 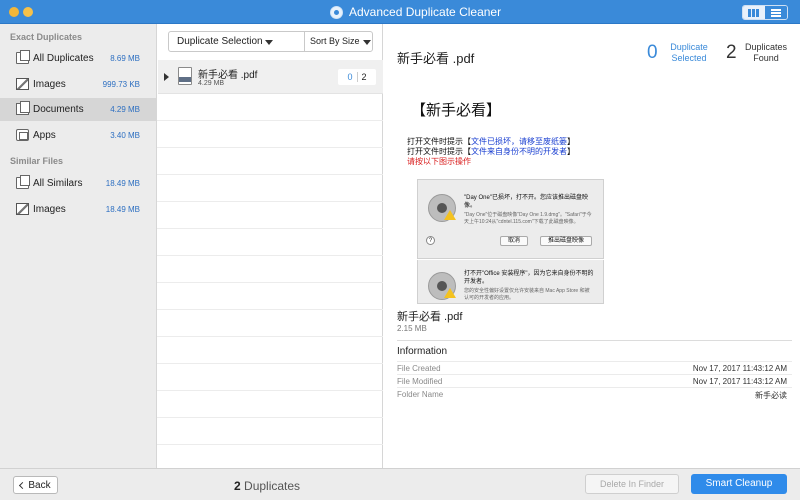 I want to click on list-view-icon, so click(x=776, y=12).